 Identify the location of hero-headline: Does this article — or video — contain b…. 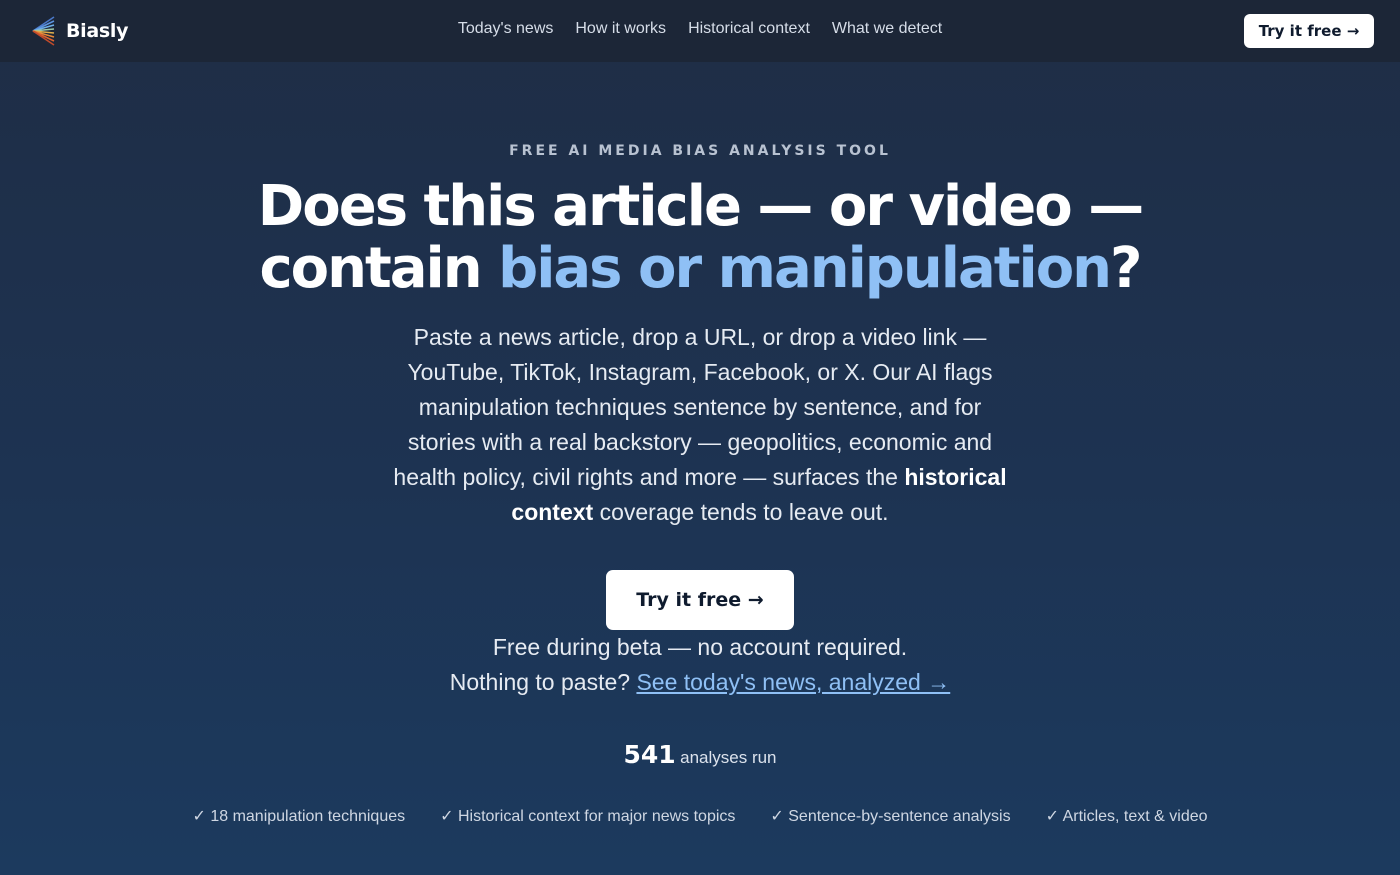
(700, 238).